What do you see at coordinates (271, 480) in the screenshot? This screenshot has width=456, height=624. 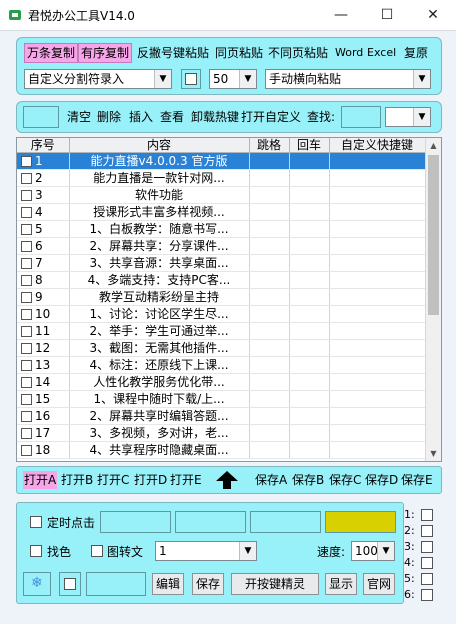 I see `save-a-button: 保存A` at bounding box center [271, 480].